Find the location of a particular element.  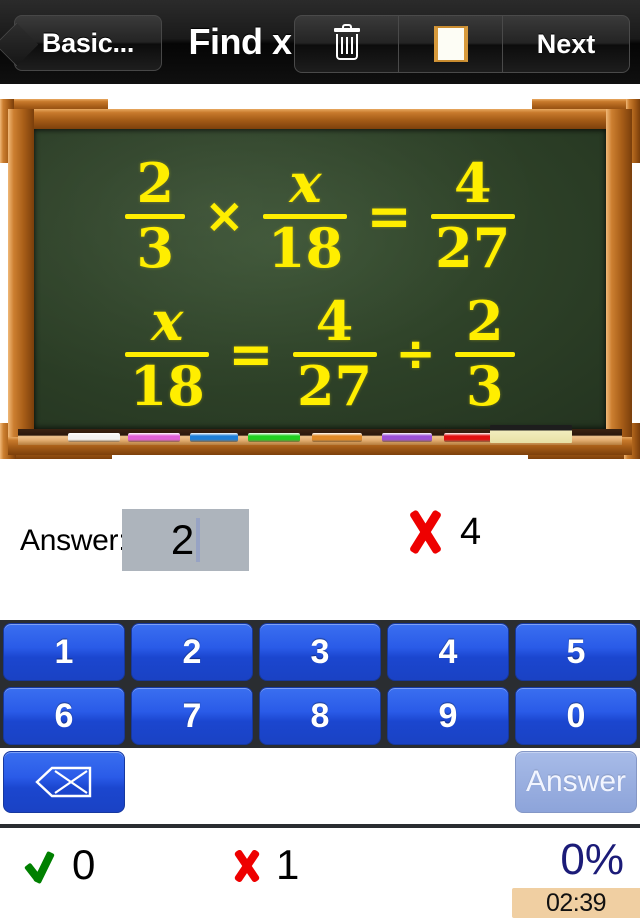

text-caret is located at coordinates (198, 540).